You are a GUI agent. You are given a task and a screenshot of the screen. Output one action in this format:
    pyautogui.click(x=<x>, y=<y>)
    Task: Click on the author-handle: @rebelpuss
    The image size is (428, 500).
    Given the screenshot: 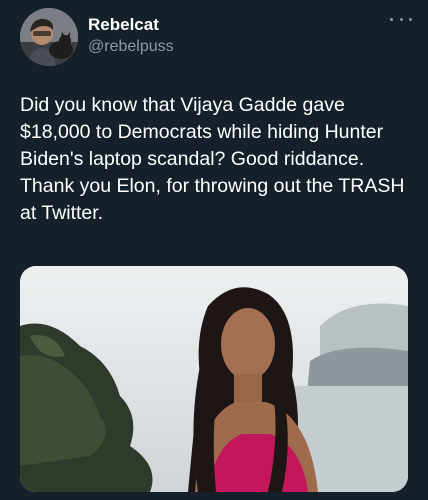 What is the action you would take?
    pyautogui.click(x=131, y=47)
    